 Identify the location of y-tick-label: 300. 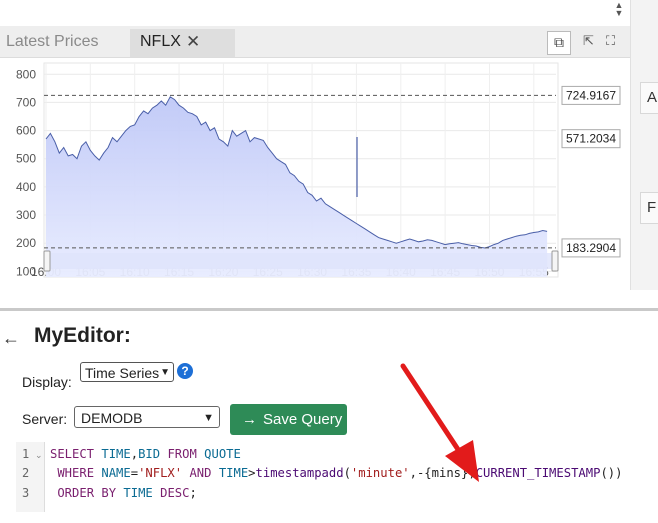
(26, 215).